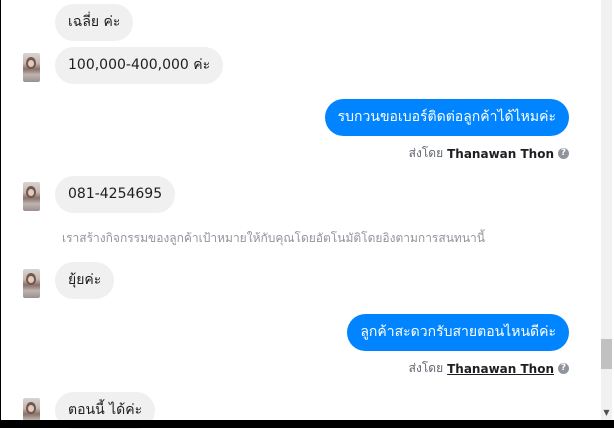 The width and height of the screenshot is (614, 429). Describe the element at coordinates (606, 412) in the screenshot. I see `scroll-down-icon: ▼` at that location.